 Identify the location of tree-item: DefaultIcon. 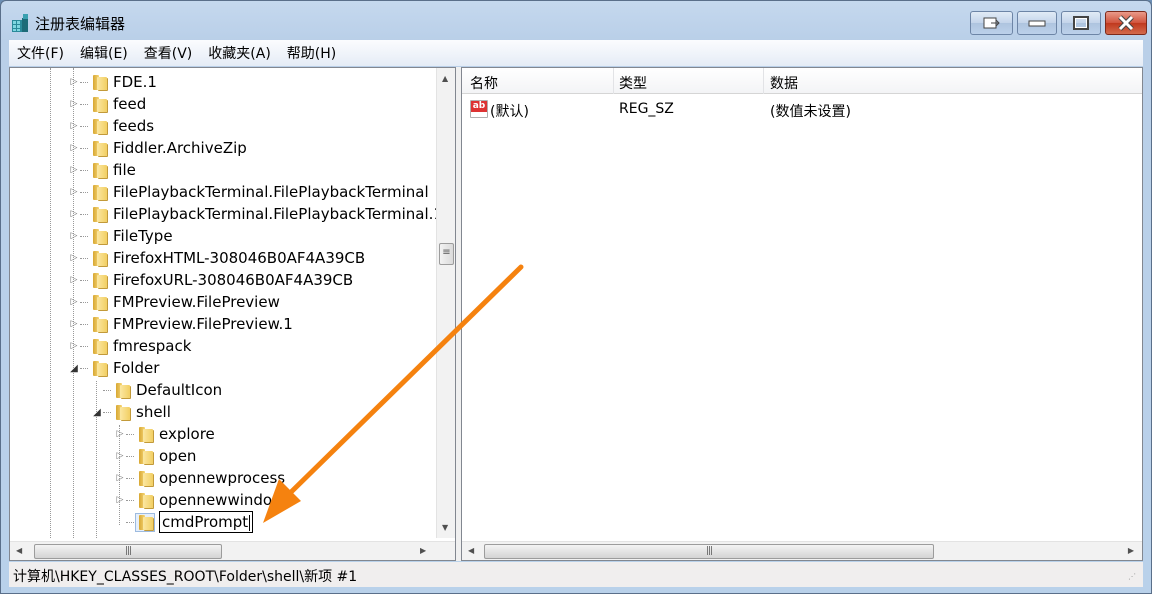
(156, 390).